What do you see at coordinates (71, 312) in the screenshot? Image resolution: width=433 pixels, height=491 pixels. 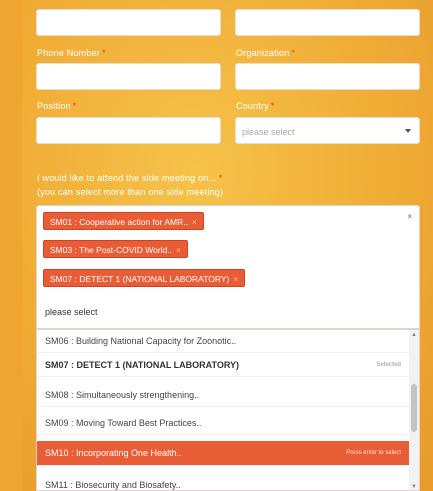 I see `multiselect-search-input: please select` at bounding box center [71, 312].